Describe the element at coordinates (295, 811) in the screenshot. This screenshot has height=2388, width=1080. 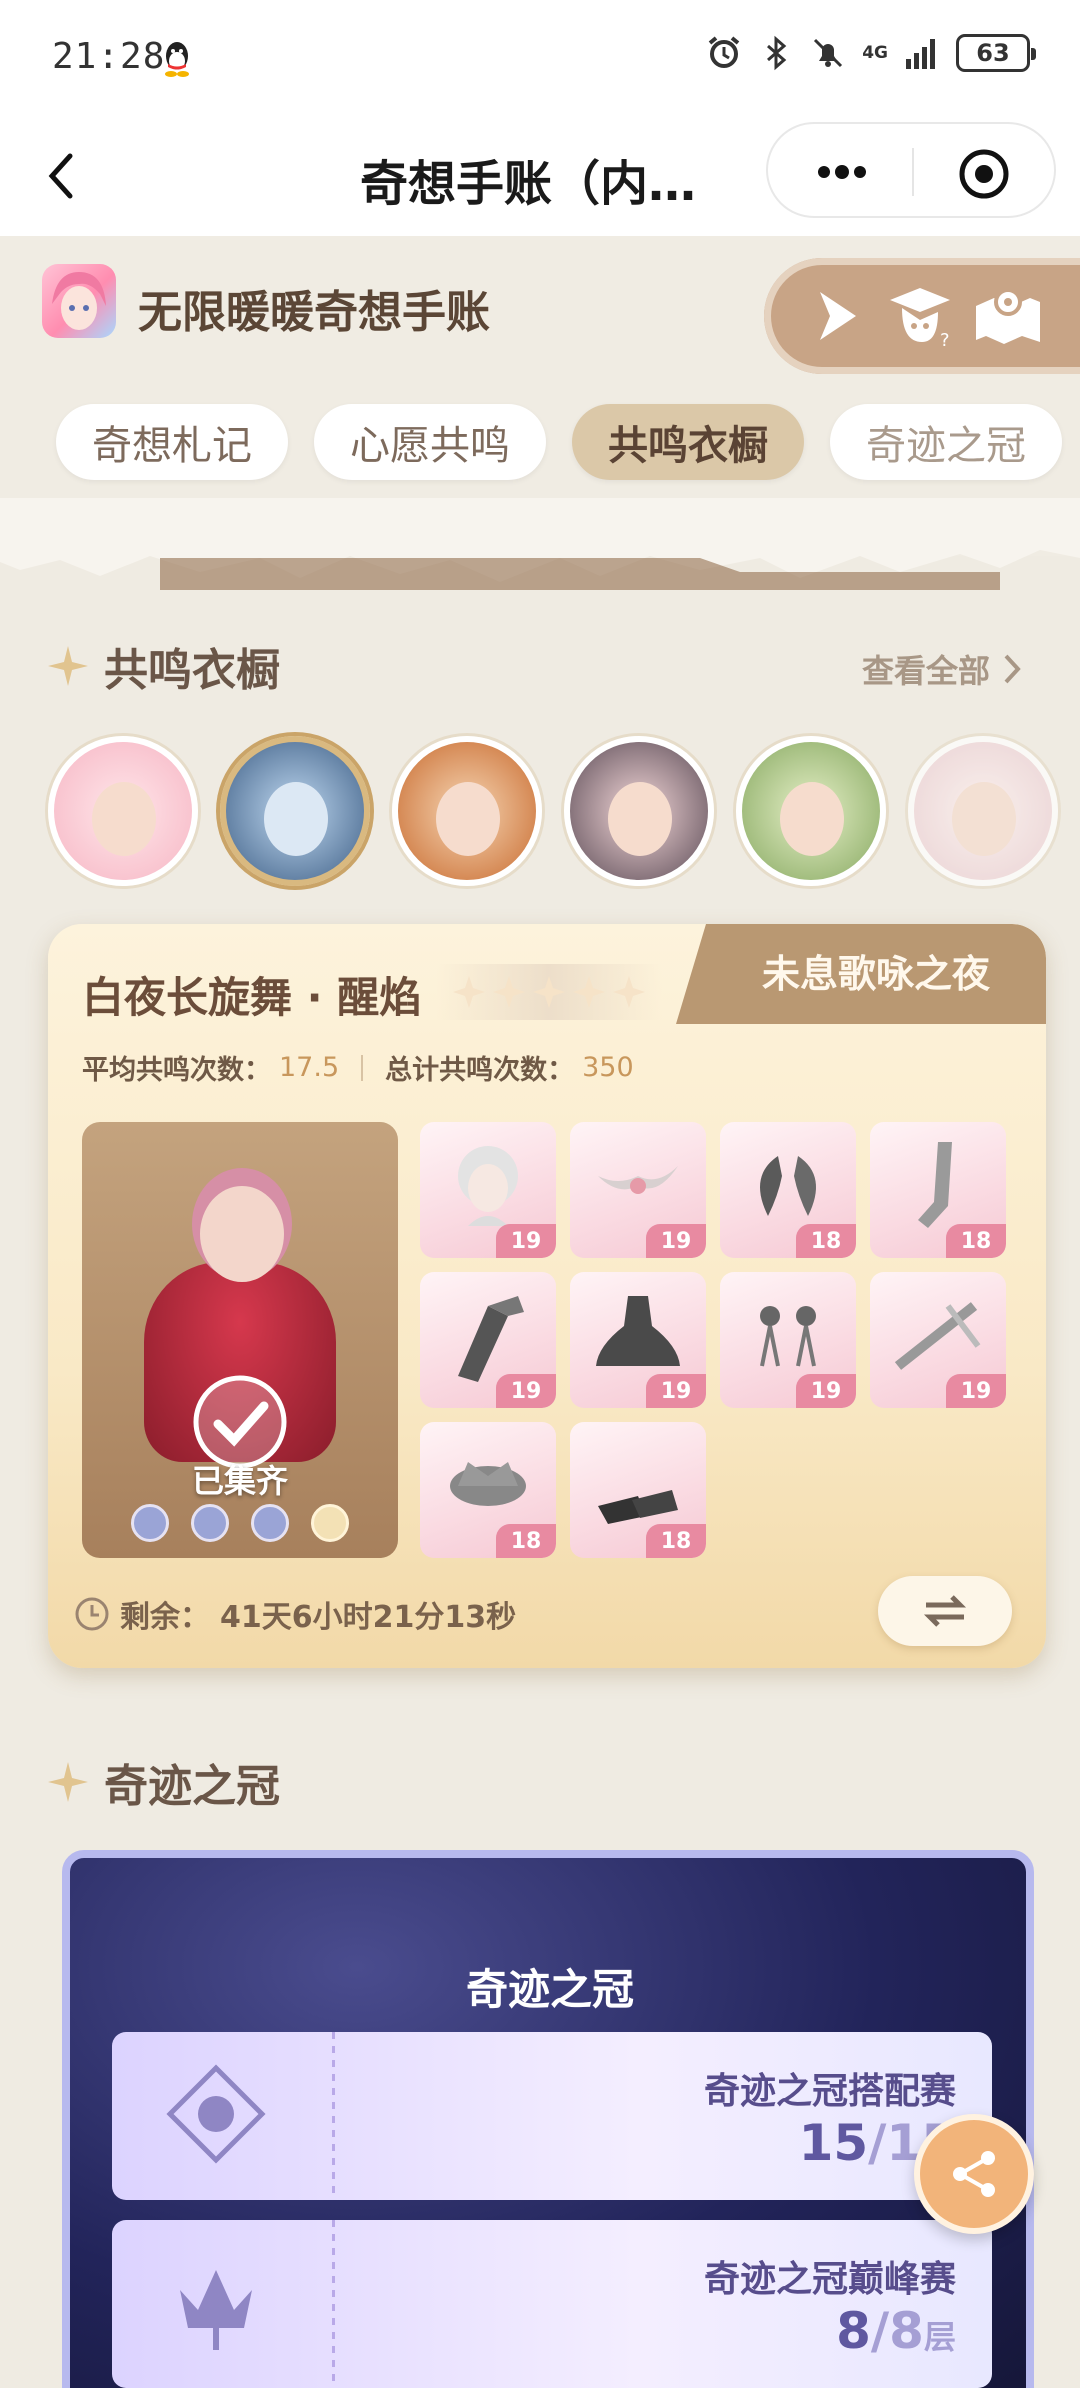
I see `outfit-avatar-selected` at that location.